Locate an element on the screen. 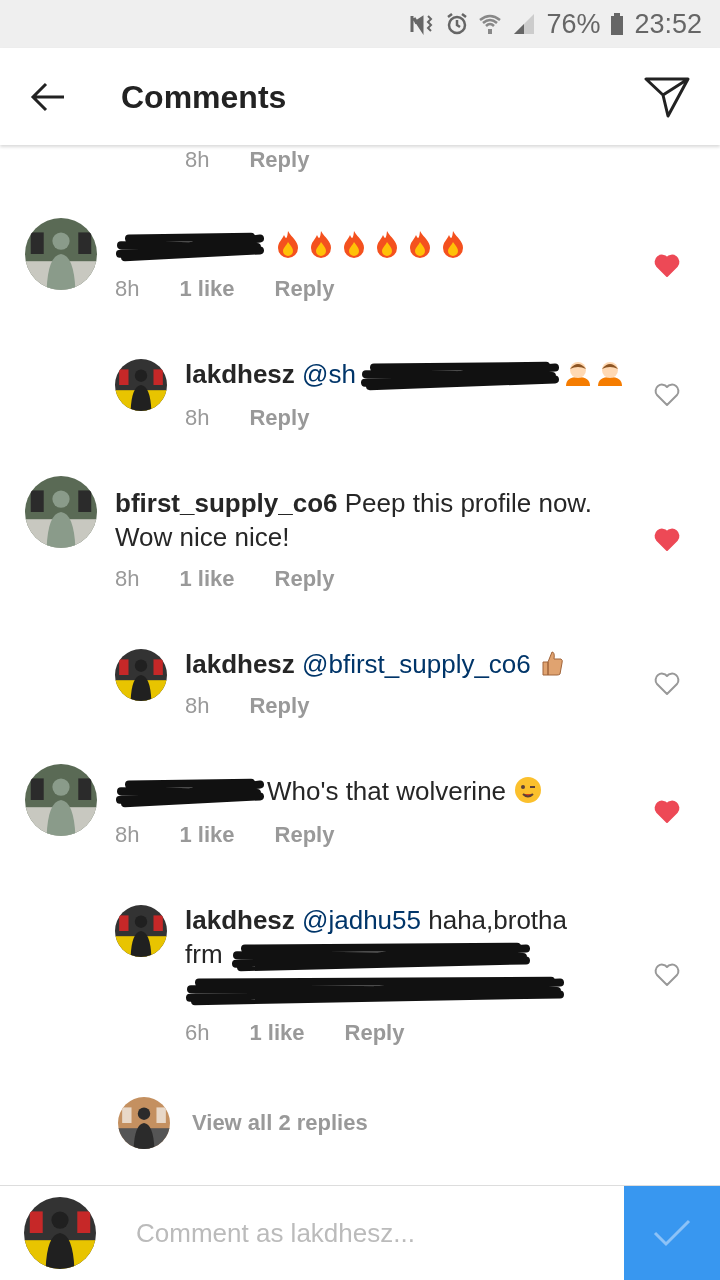 The image size is (720, 1280). comment-text: lakdhesz @jadhu55 haha,brotha frm is located at coordinates (385, 938).